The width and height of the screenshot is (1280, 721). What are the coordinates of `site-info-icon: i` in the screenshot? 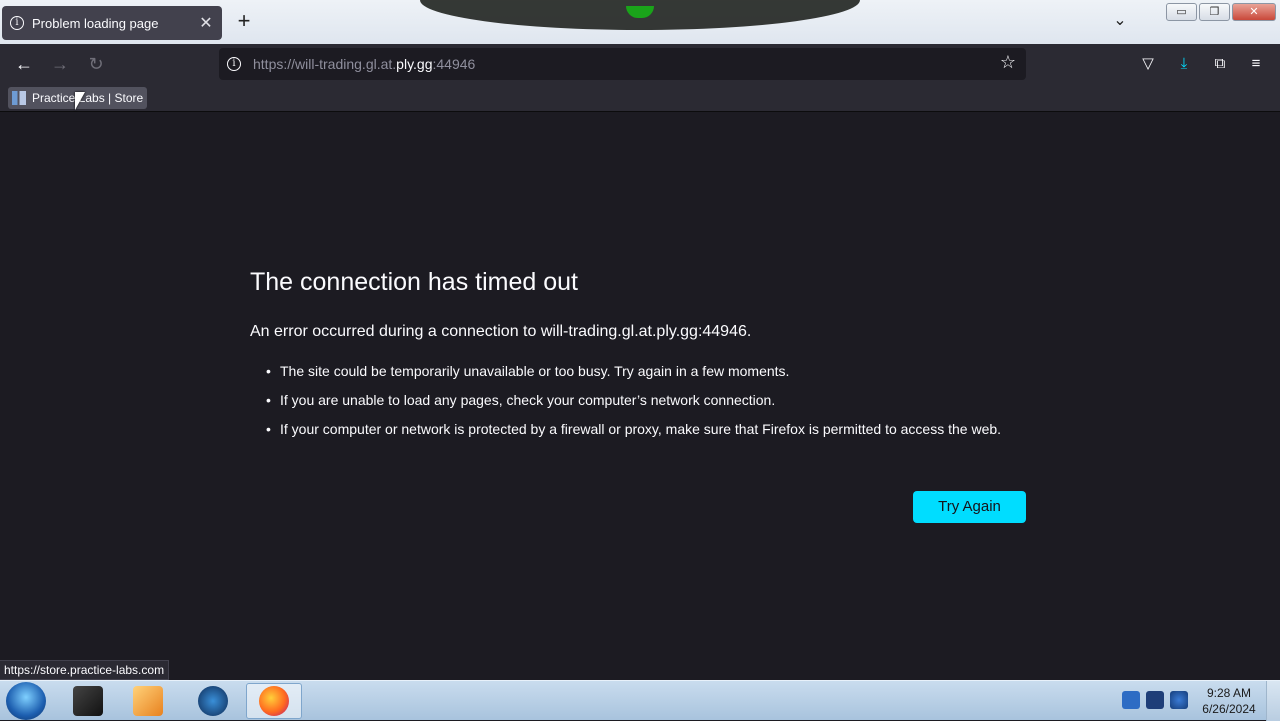 It's located at (234, 64).